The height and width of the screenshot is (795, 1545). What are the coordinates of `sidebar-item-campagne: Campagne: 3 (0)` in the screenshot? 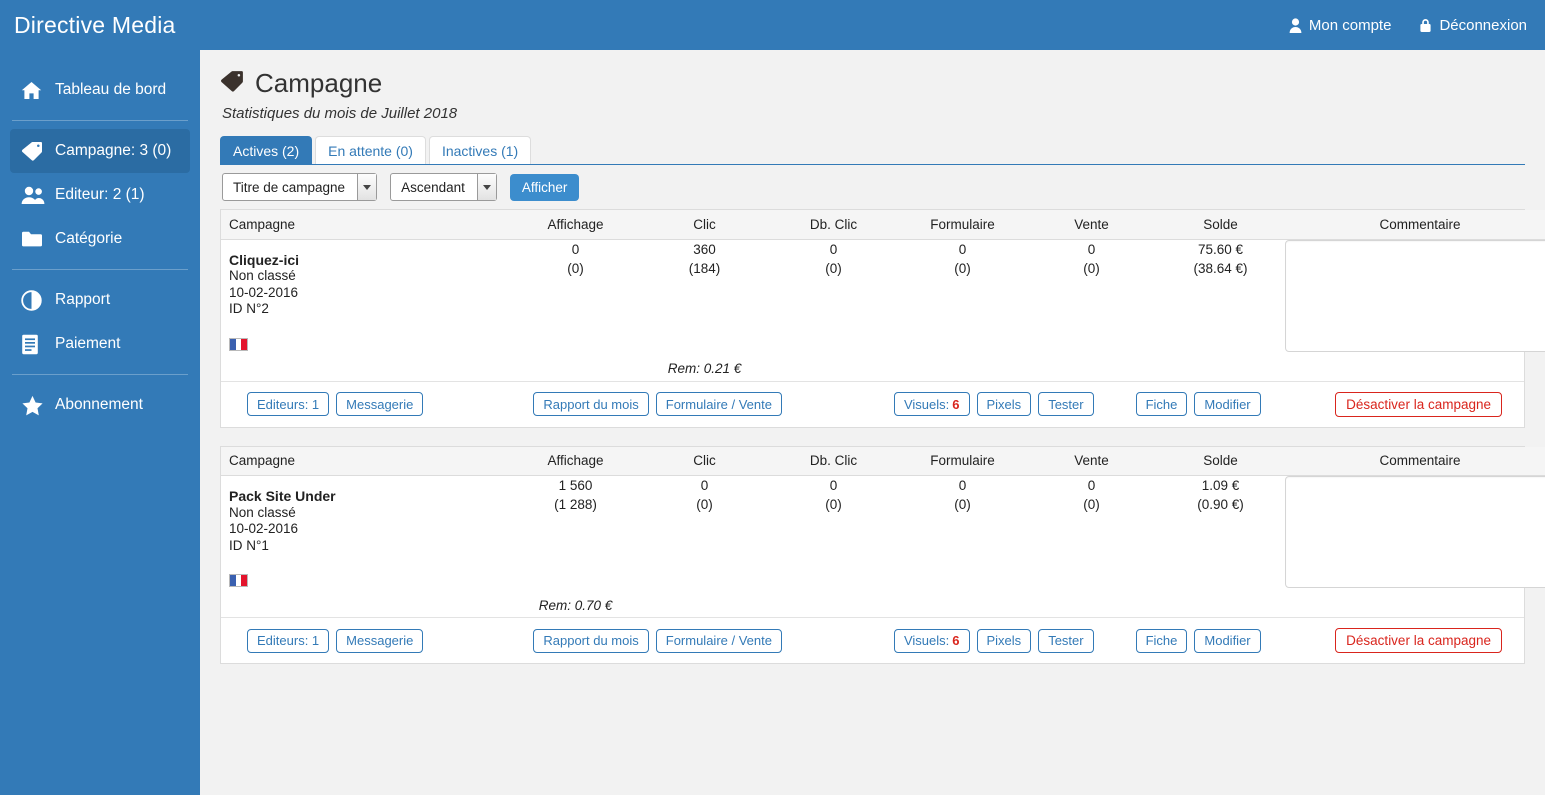 It's located at (100, 151).